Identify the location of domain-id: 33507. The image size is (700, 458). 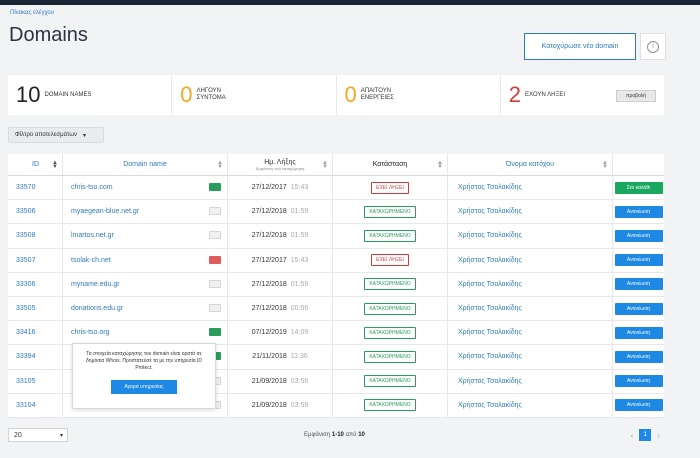
(35, 260).